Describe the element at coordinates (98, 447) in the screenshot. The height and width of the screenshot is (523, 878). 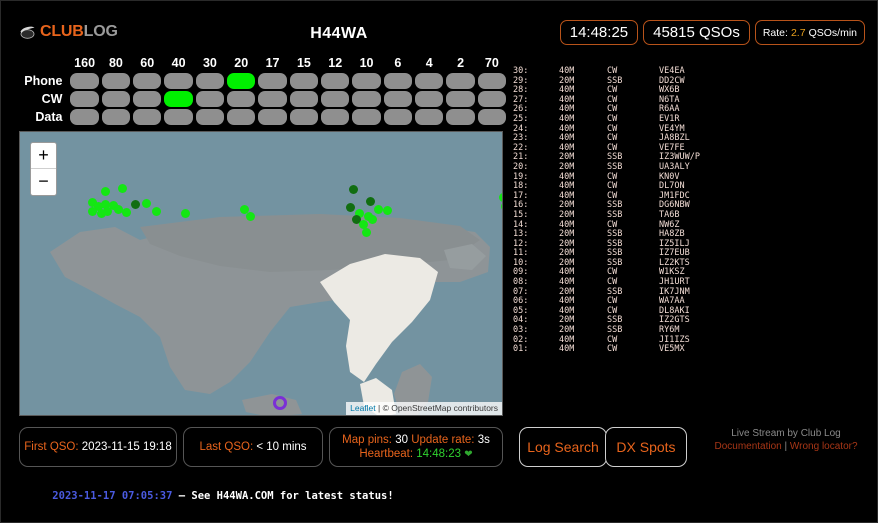
I see `first-qso-panel: First QSO: 2023-11-15 19:18` at that location.